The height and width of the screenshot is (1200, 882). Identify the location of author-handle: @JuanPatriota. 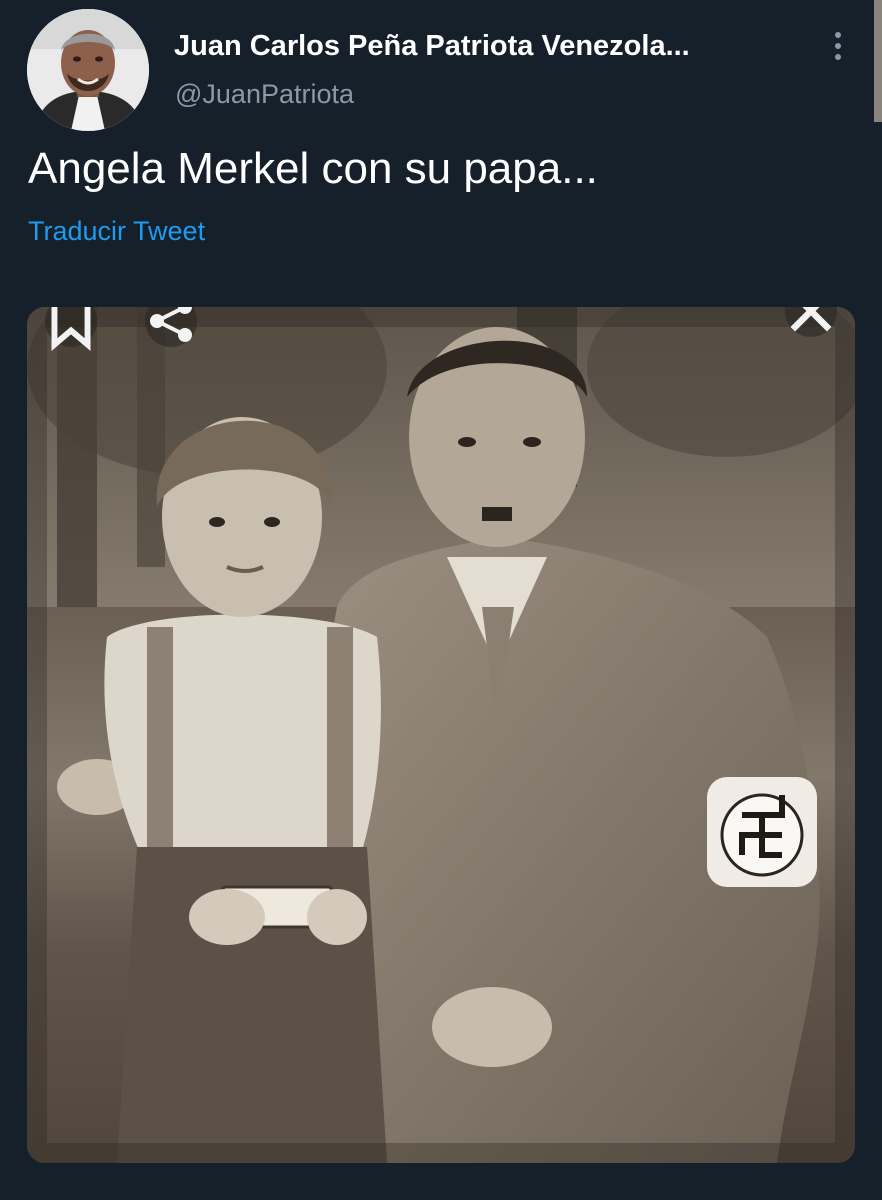
(264, 94).